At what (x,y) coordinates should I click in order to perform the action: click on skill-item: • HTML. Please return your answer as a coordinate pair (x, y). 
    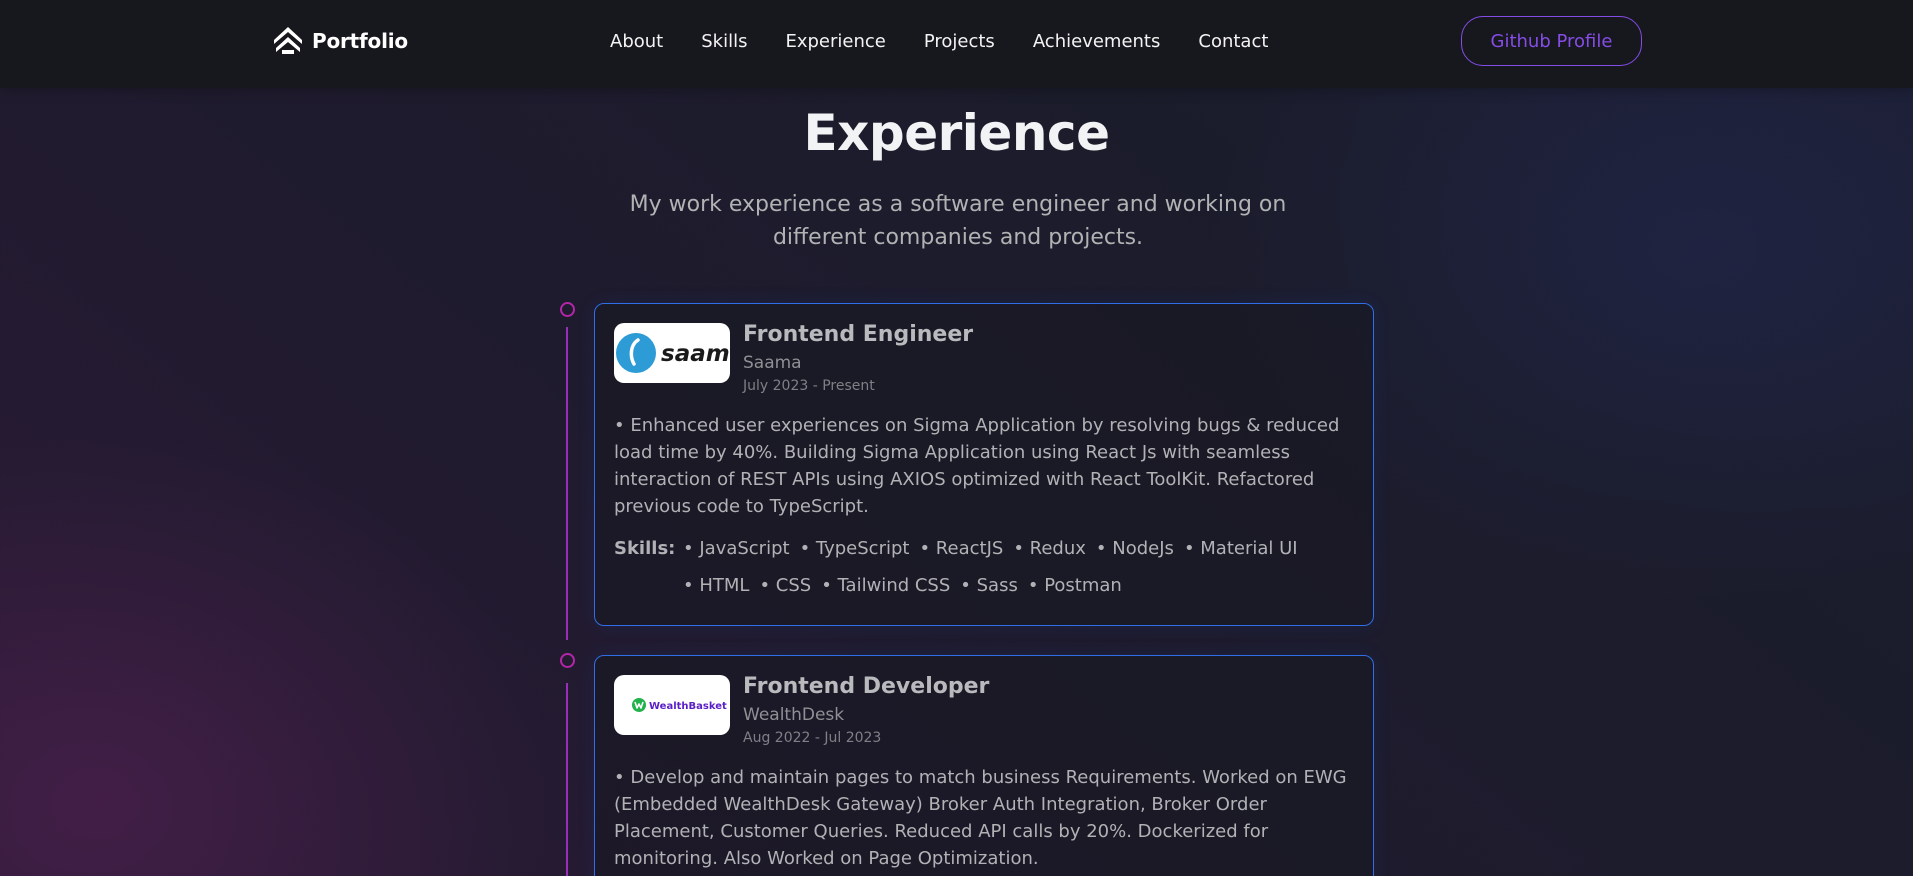
    Looking at the image, I should click on (716, 585).